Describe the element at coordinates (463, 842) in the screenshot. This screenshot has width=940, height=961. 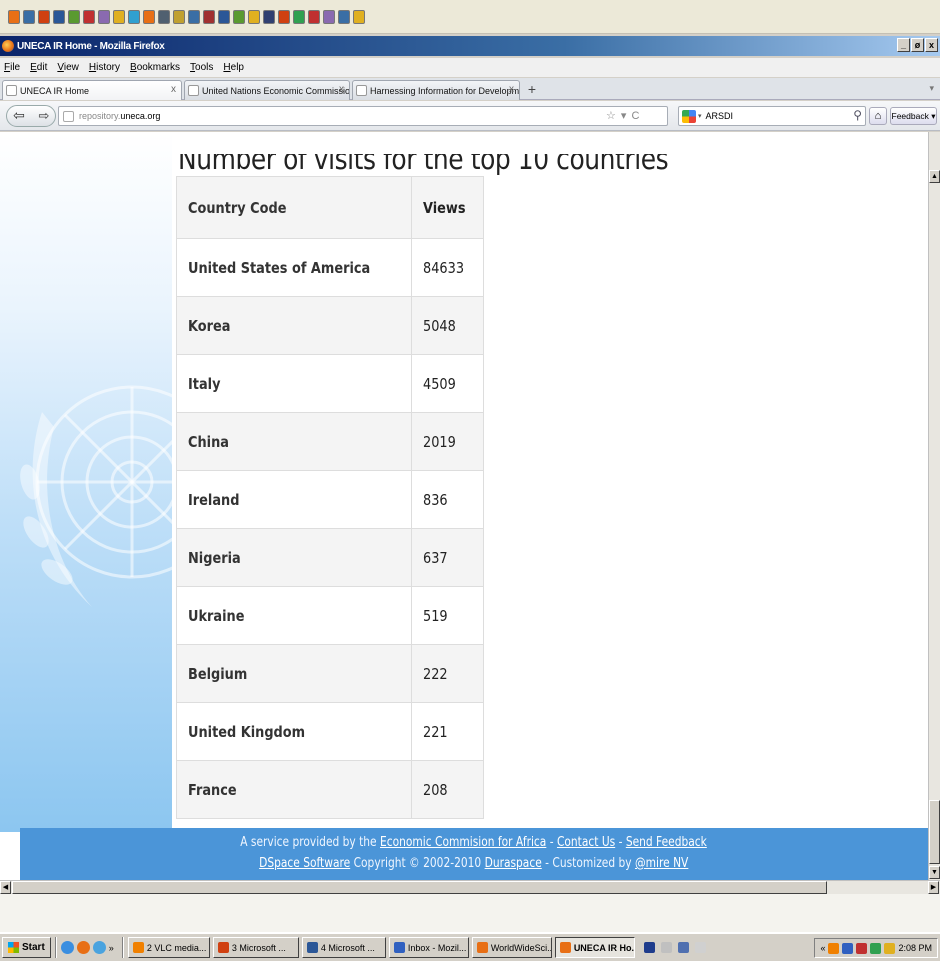
I see `eca-link: Economic Commision for Africa` at that location.